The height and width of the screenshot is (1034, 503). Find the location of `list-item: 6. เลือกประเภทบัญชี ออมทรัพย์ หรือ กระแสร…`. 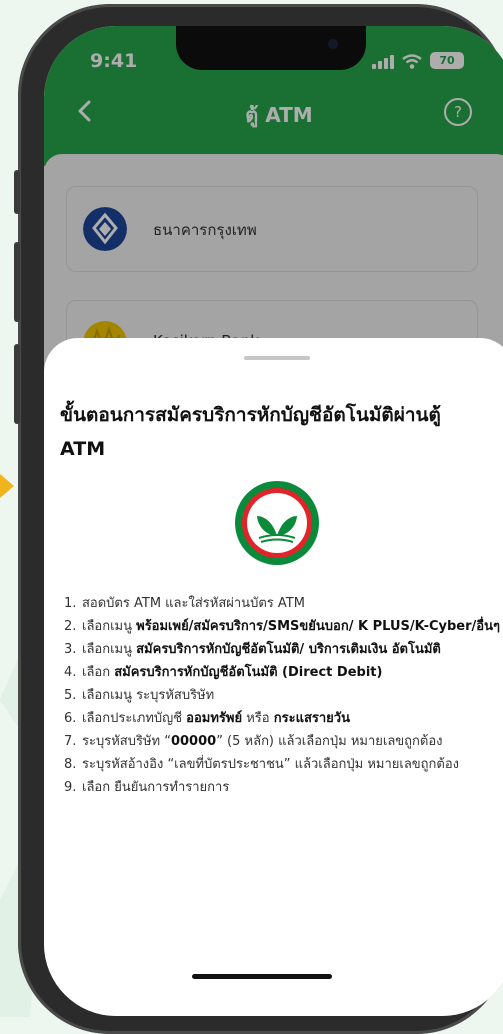

list-item: 6. เลือกประเภทบัญชี ออมทรัพย์ หรือ กระแสร… is located at coordinates (207, 718).